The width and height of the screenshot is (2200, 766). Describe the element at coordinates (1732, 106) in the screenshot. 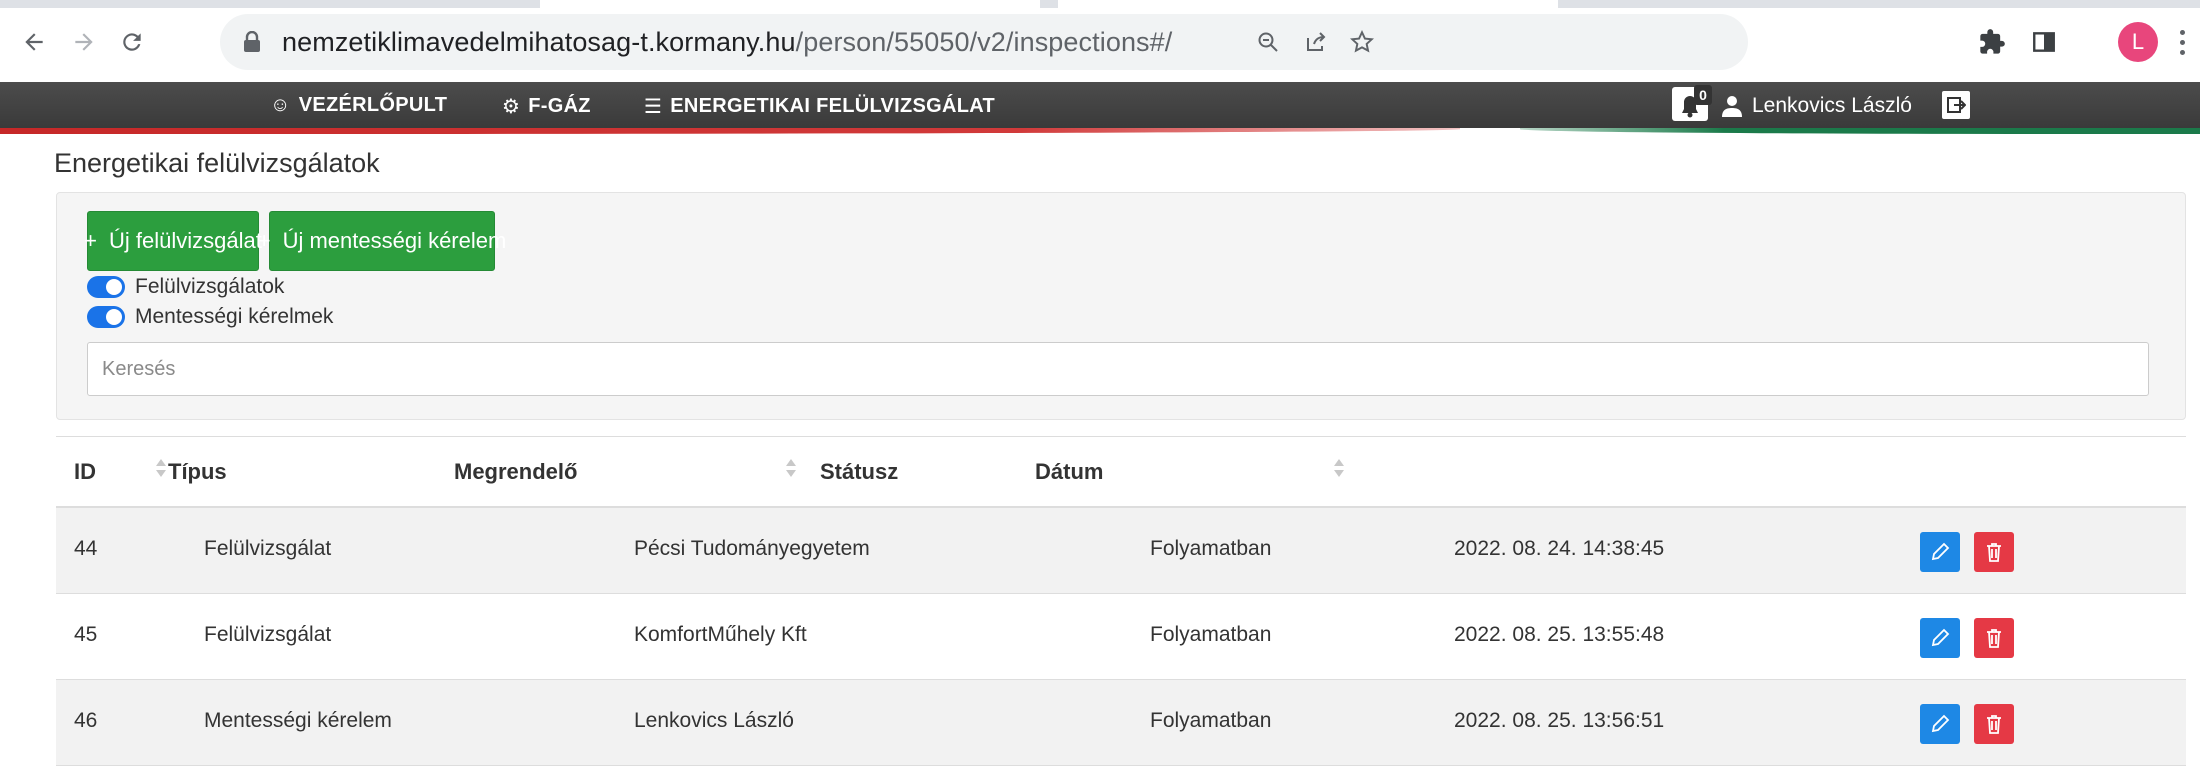

I see `user-icon` at that location.